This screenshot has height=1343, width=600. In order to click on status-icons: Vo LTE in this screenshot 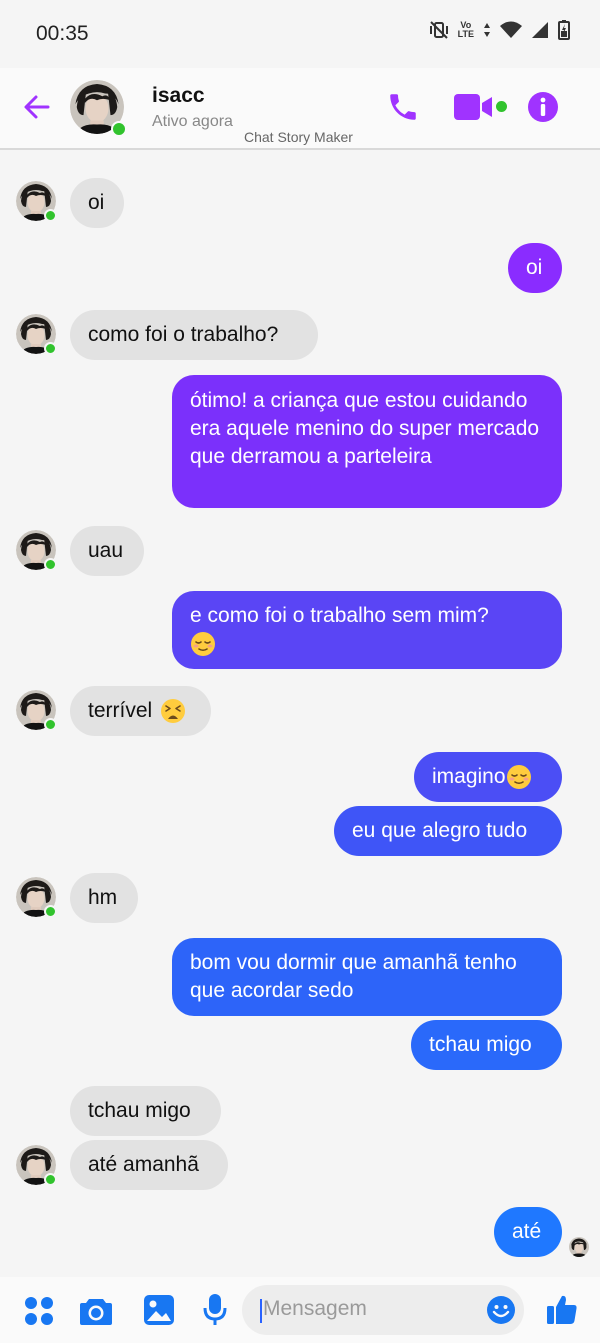, I will do `click(499, 30)`.